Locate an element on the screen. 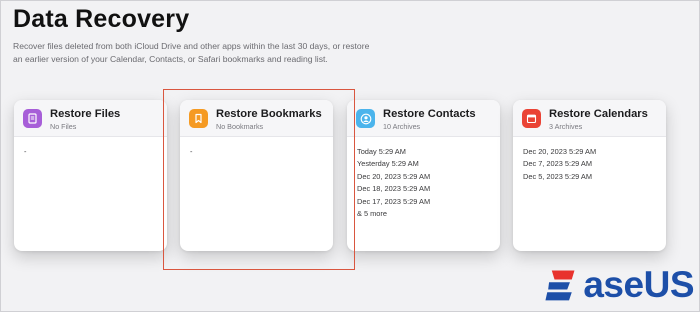 The height and width of the screenshot is (312, 700). page-title: Data Recovery is located at coordinates (101, 19).